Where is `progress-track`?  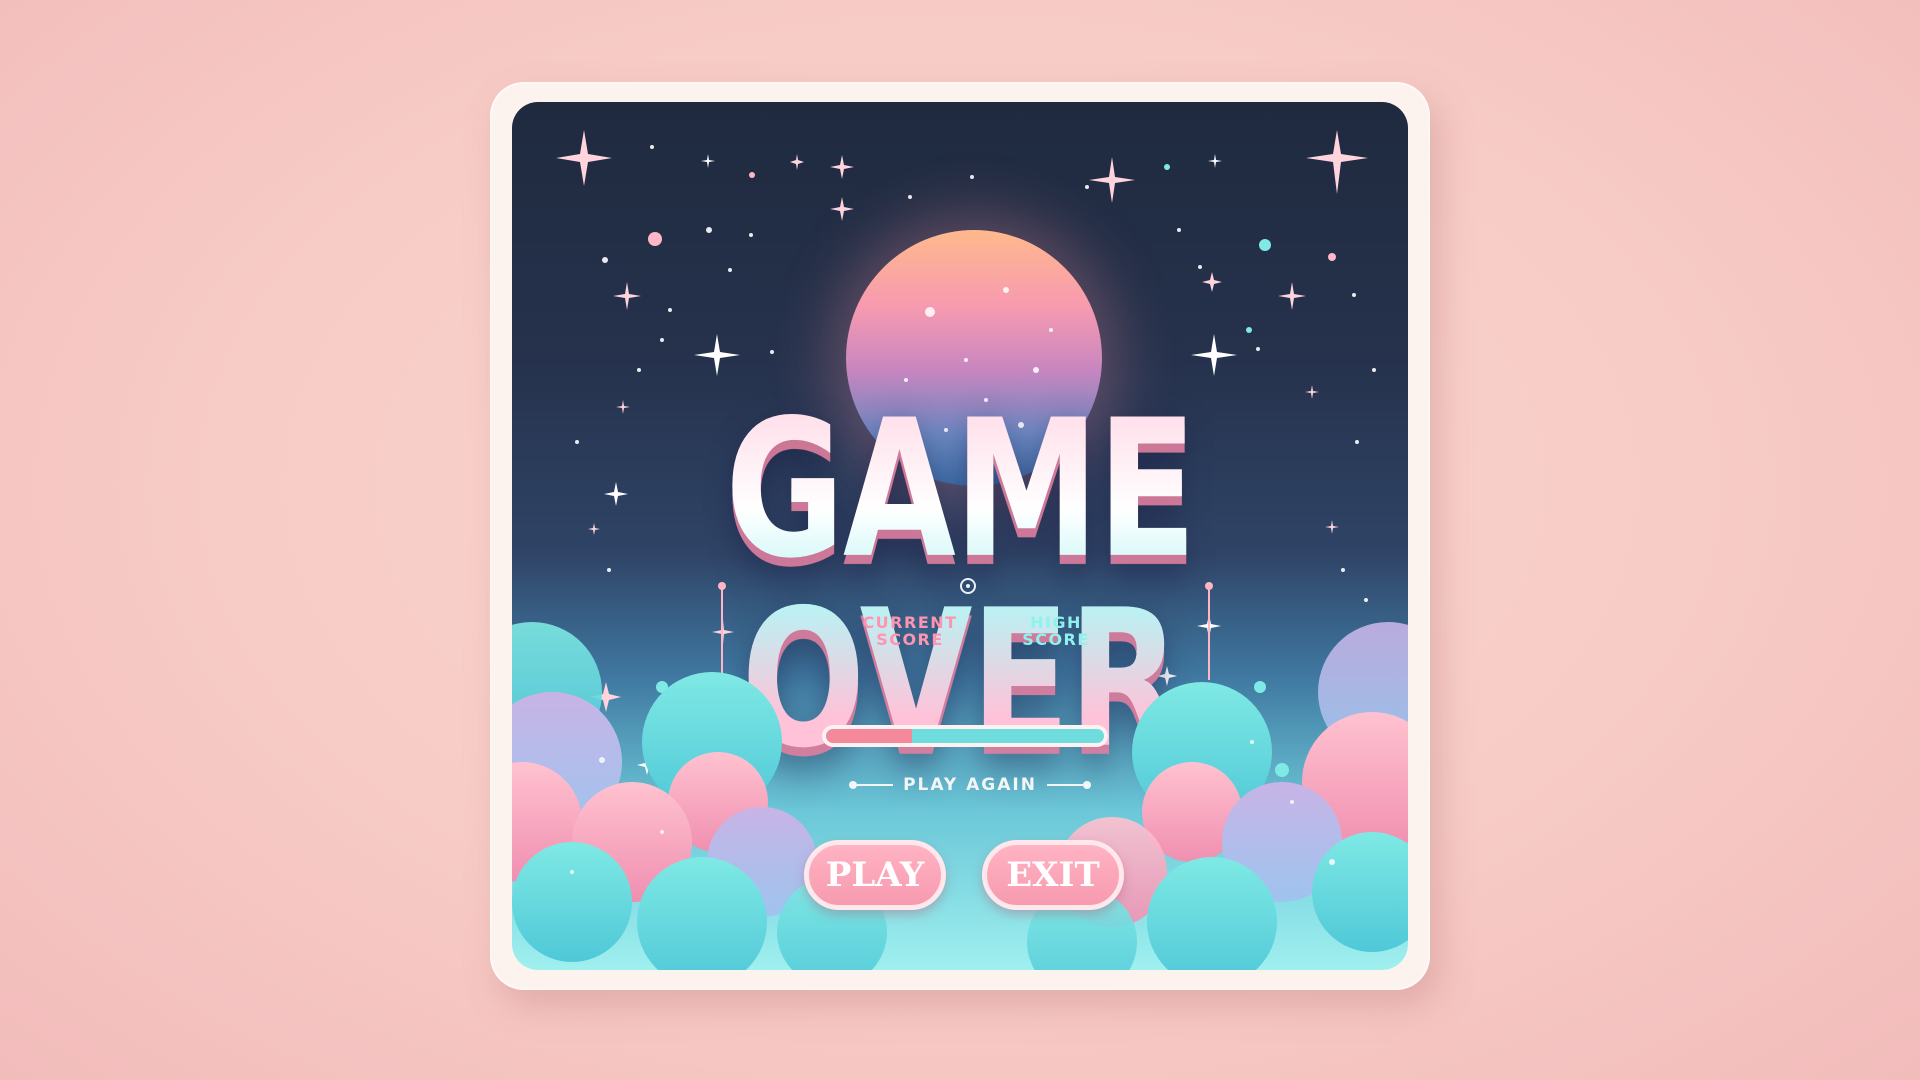 progress-track is located at coordinates (965, 736).